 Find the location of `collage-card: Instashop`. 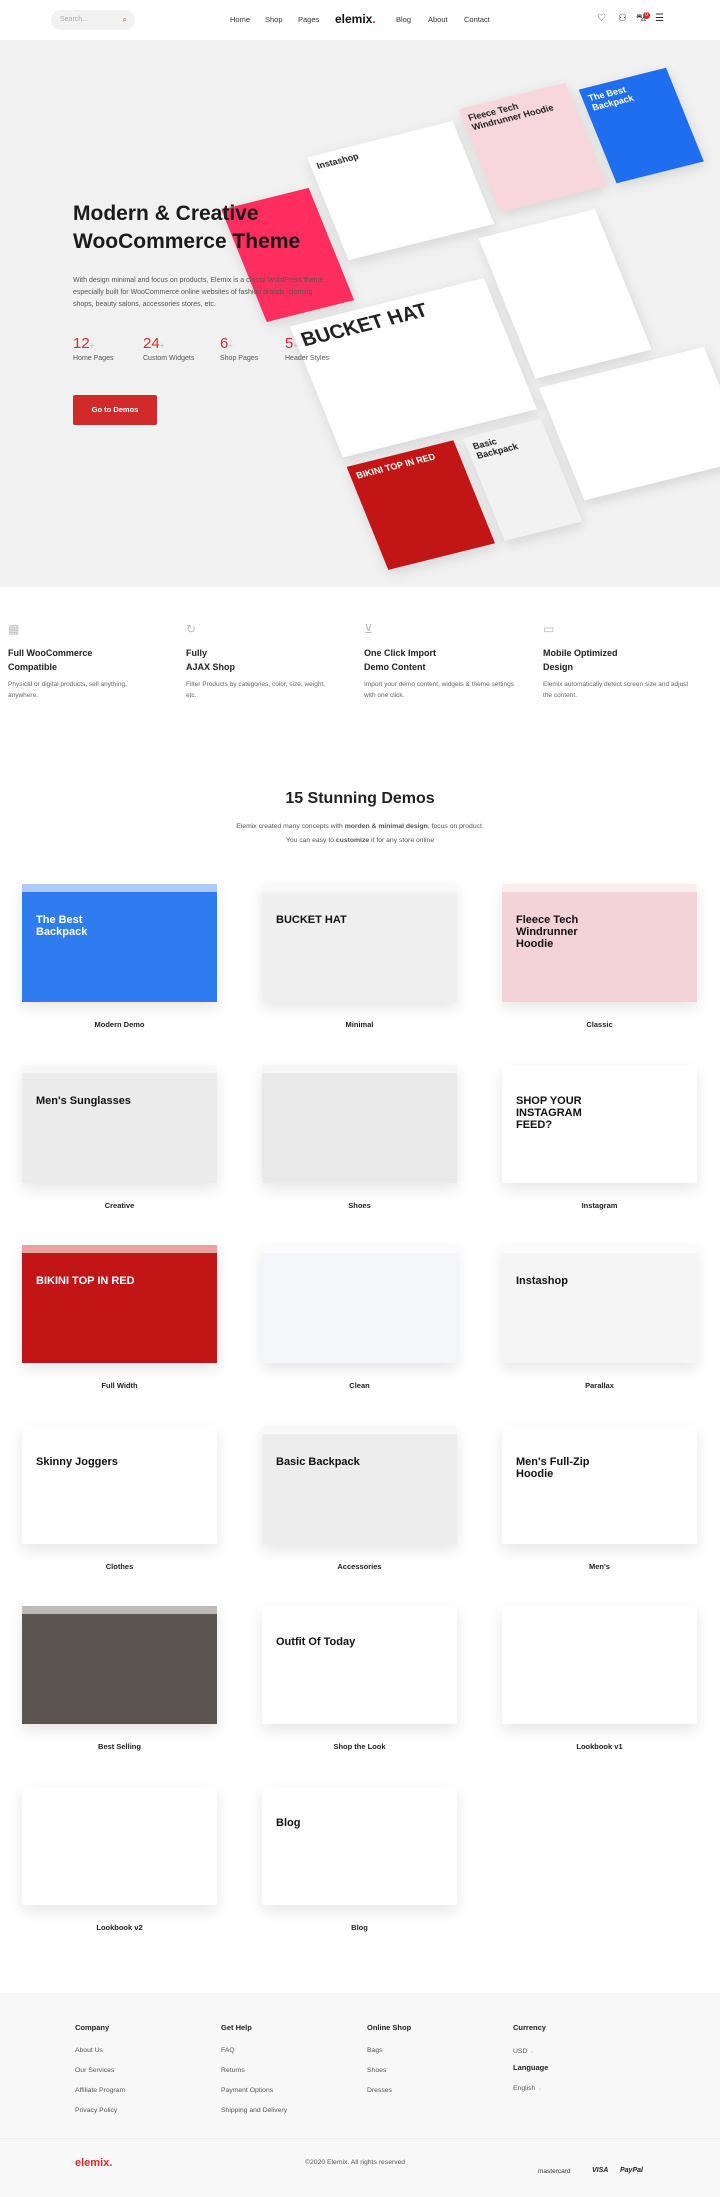

collage-card: Instashop is located at coordinates (401, 191).